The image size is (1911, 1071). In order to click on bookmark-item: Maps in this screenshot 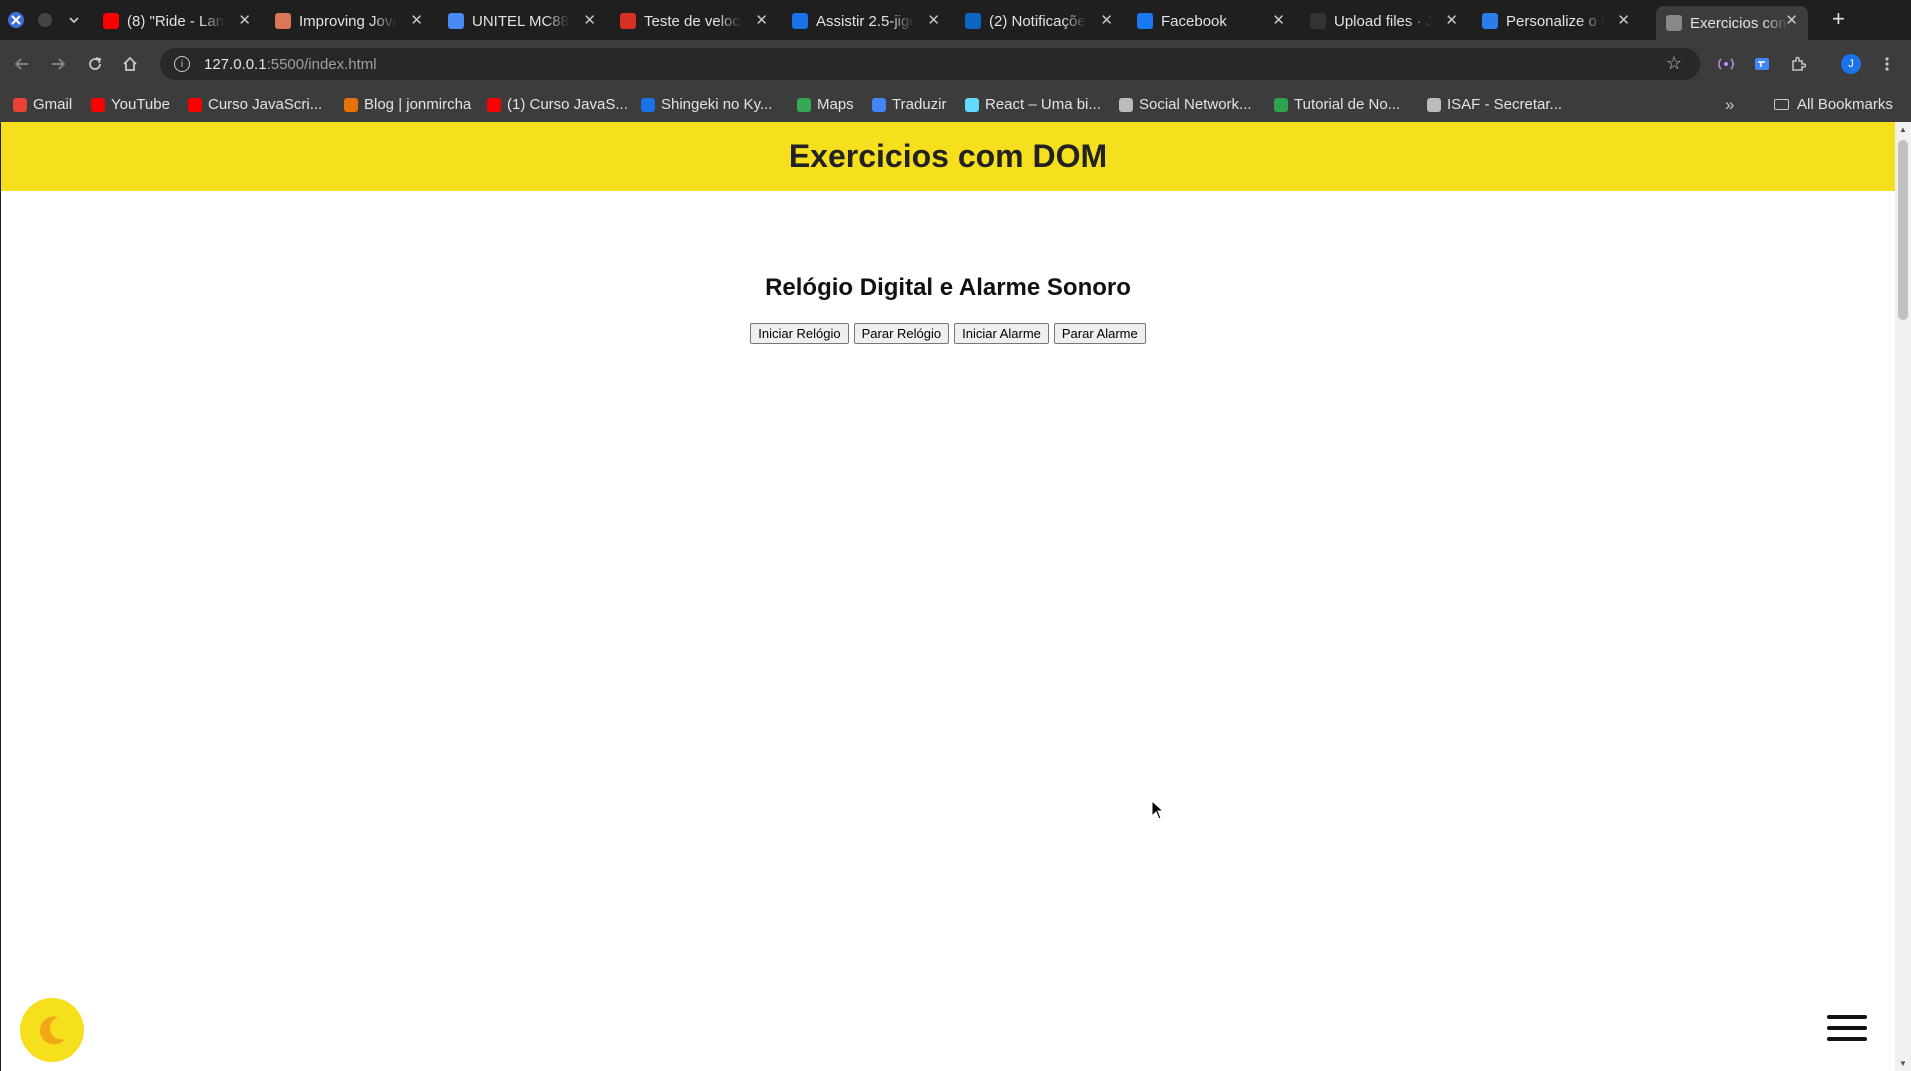, I will do `click(825, 104)`.